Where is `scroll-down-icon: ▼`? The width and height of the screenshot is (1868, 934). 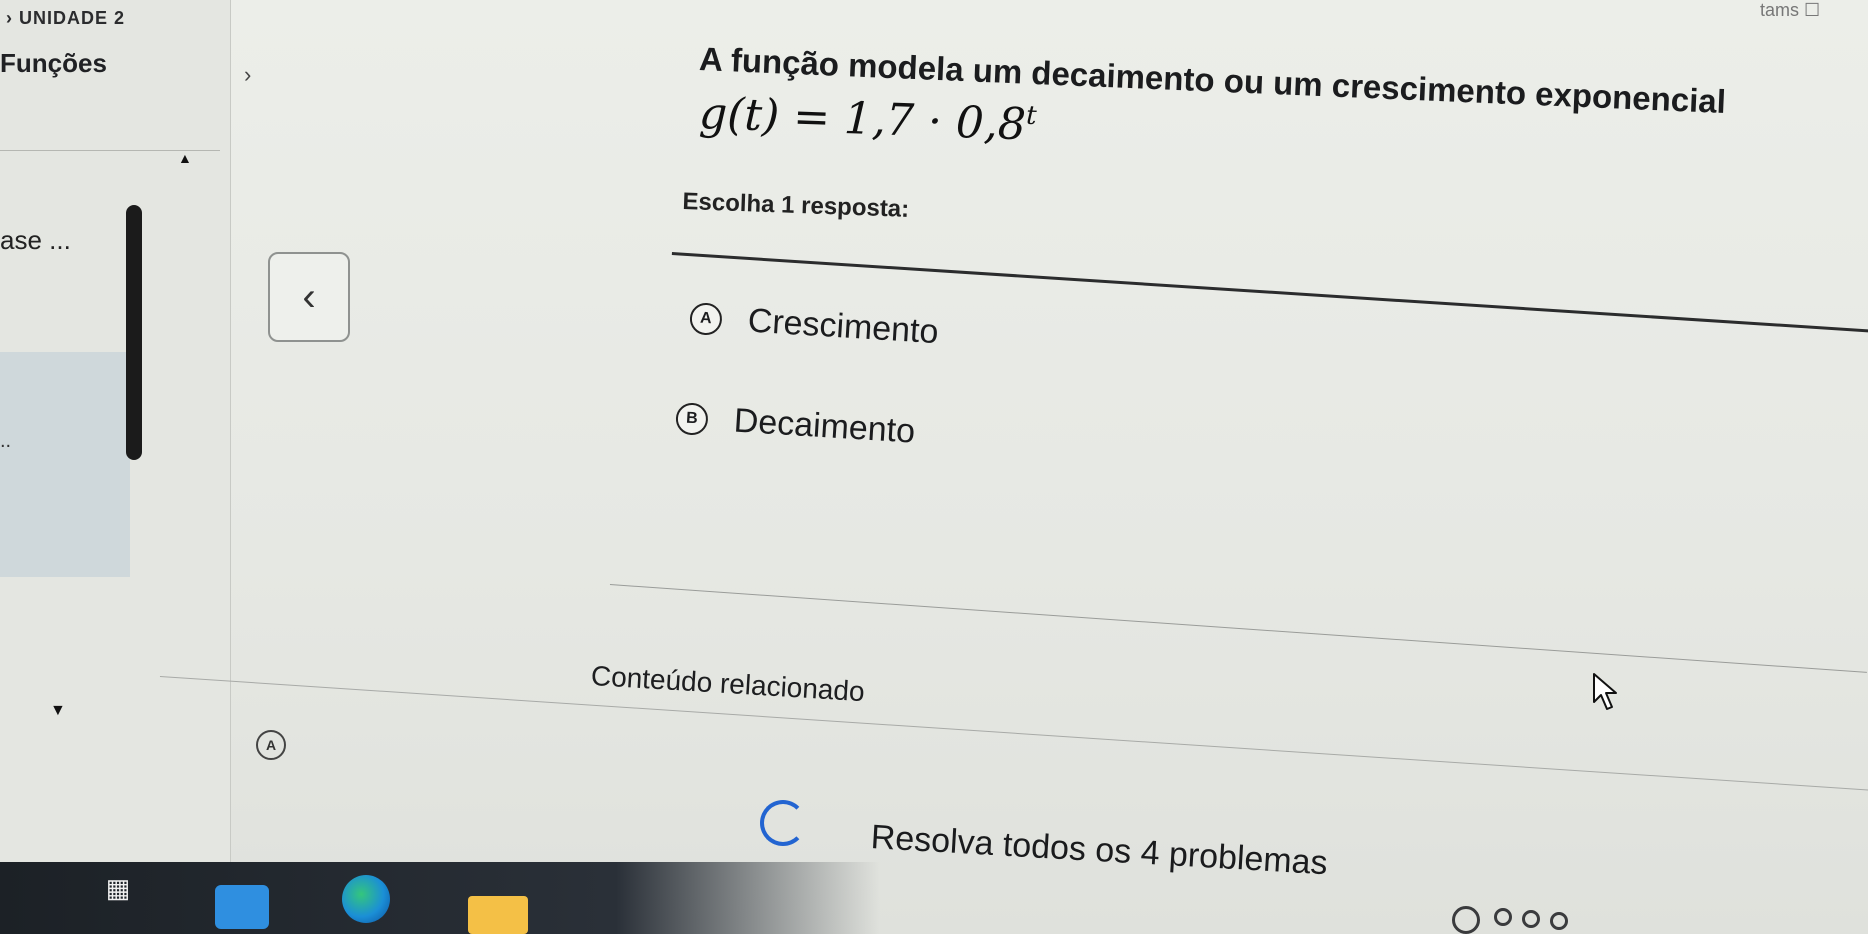
scroll-down-icon: ▼ is located at coordinates (58, 711).